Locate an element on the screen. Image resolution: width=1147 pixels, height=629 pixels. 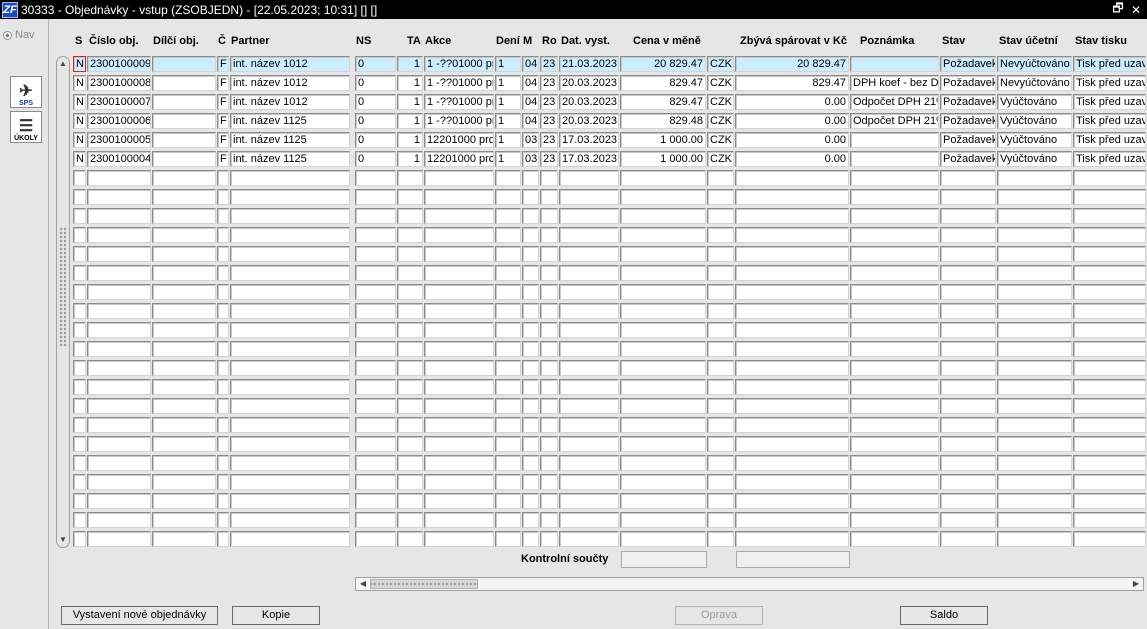
cell-cena: 829.48 is located at coordinates (663, 121).